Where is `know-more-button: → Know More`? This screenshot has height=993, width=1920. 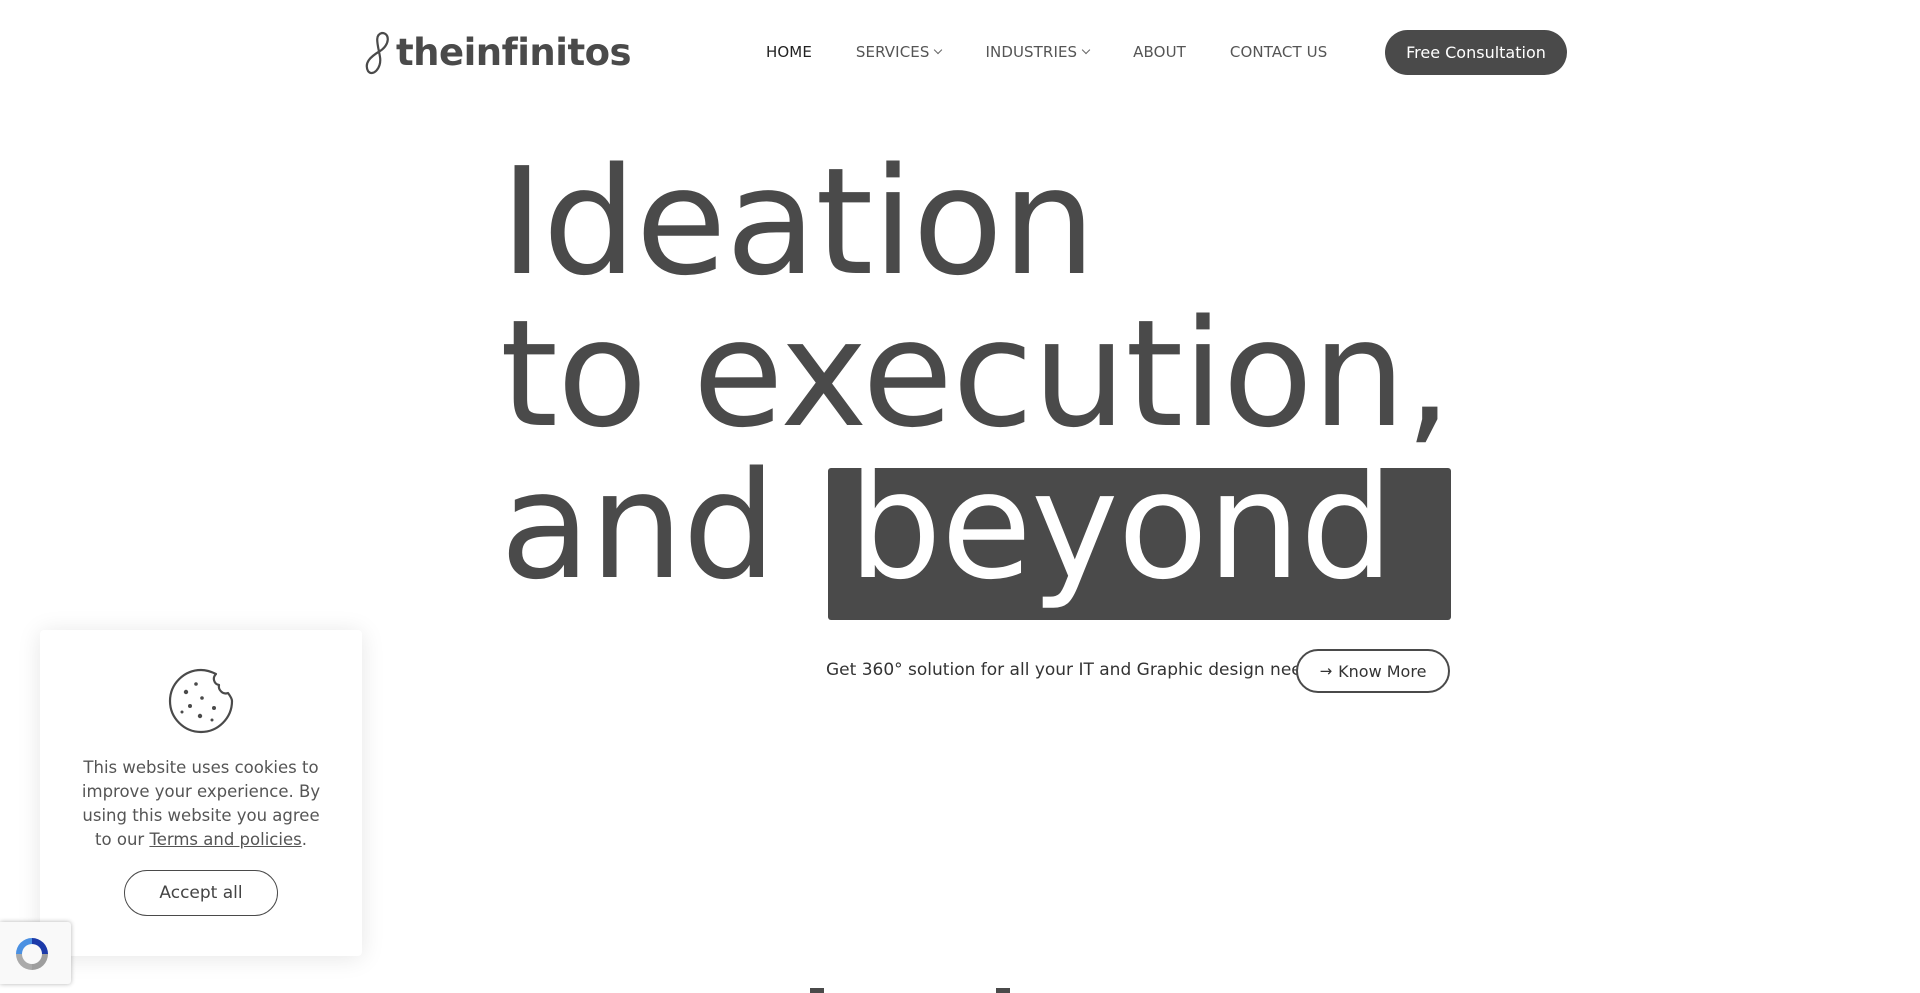
know-more-button: → Know More is located at coordinates (1373, 671).